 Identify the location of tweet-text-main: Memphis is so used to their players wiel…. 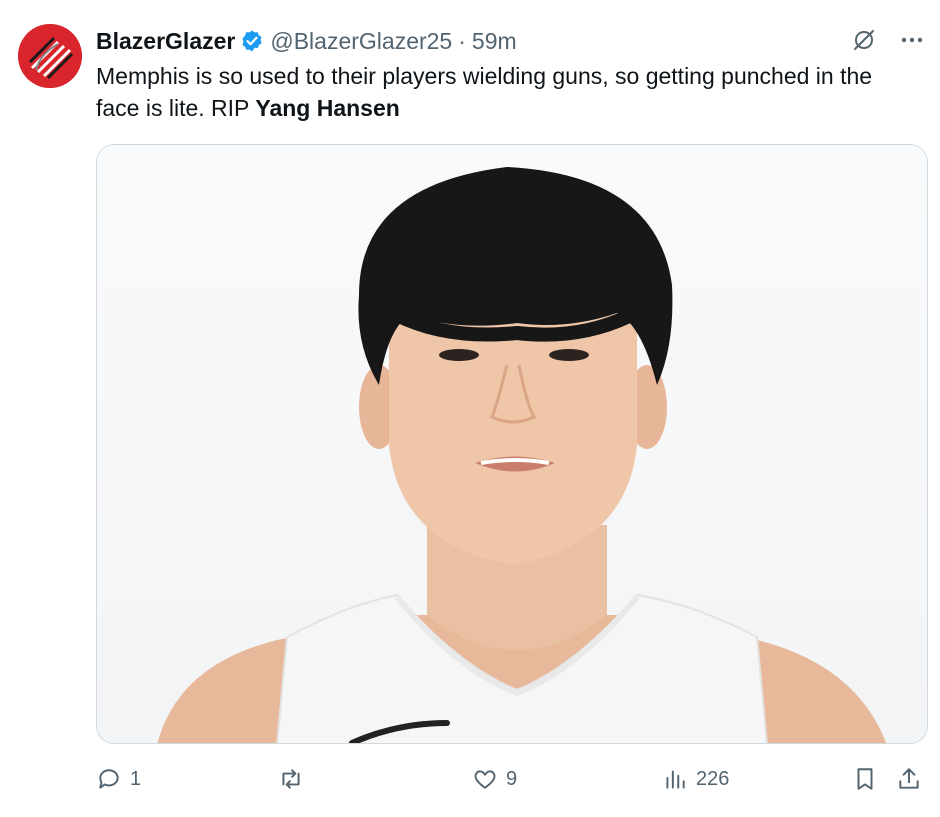
(484, 92).